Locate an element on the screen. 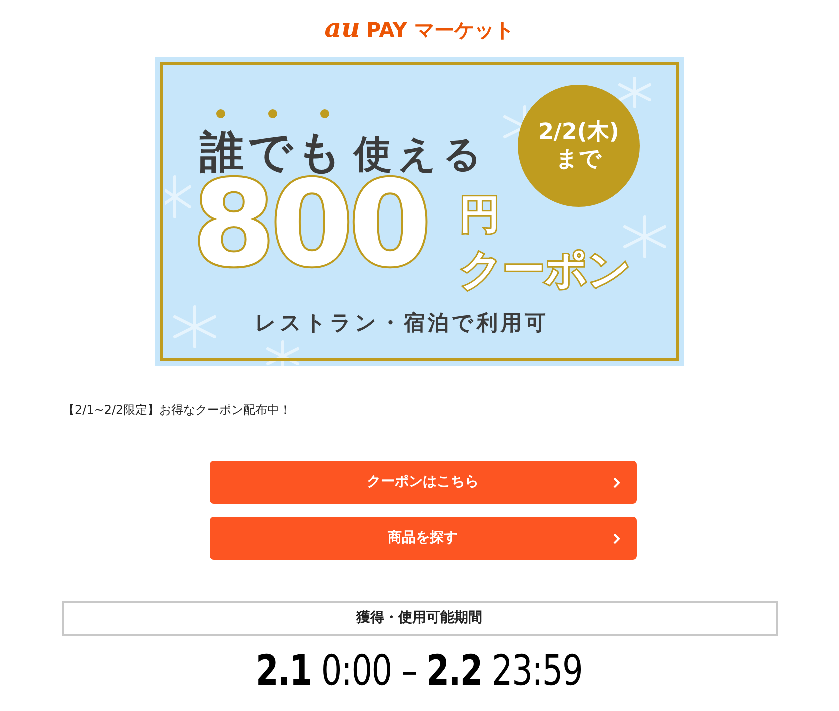 This screenshot has width=839, height=711. logo-mark: au is located at coordinates (342, 29).